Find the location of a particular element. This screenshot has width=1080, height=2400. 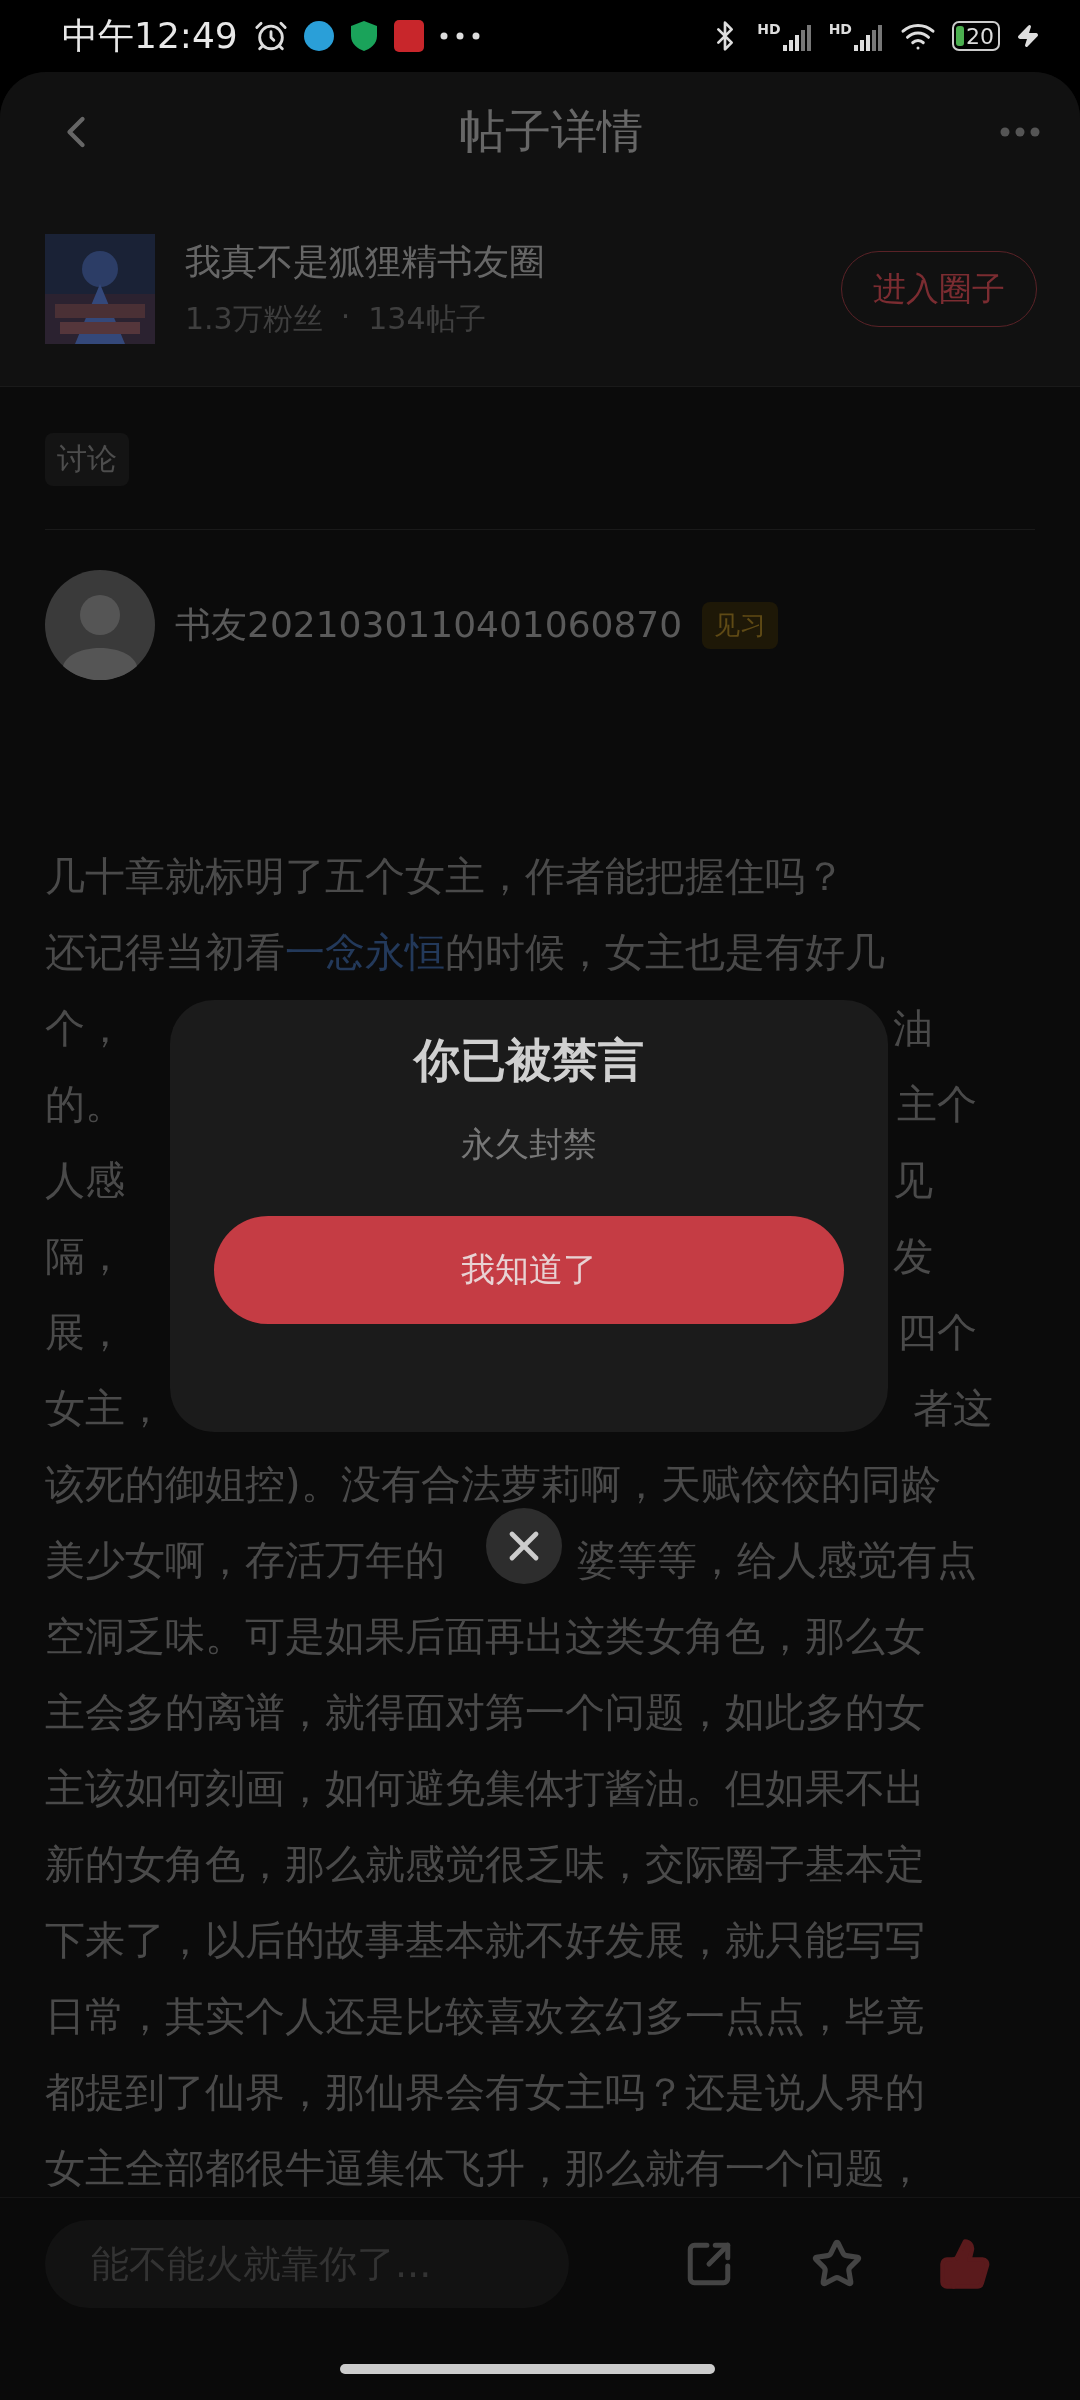

post-text: 隔， is located at coordinates (85, 1256).